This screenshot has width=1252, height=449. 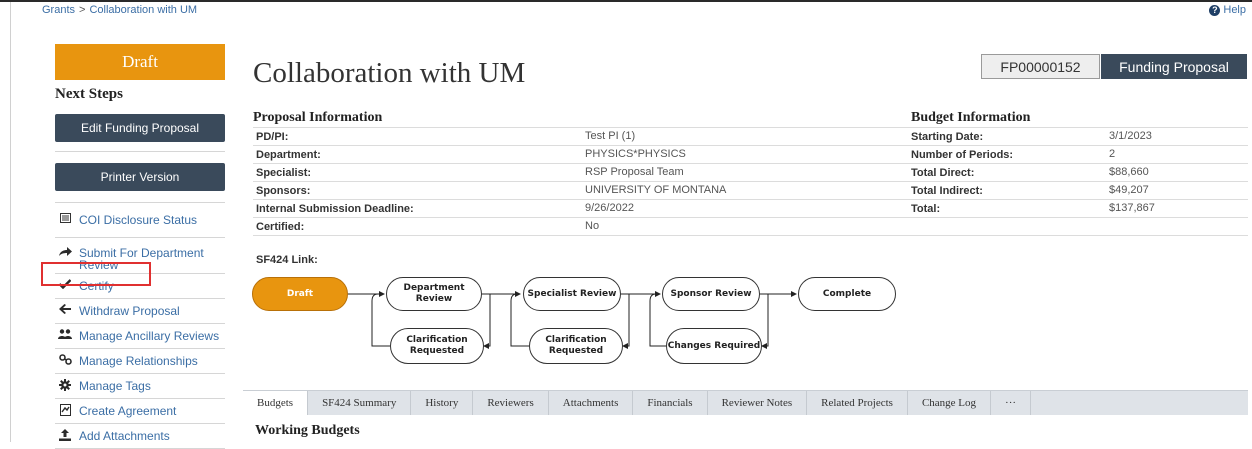 I want to click on workflow-node-department-review: Department Review, so click(x=434, y=294).